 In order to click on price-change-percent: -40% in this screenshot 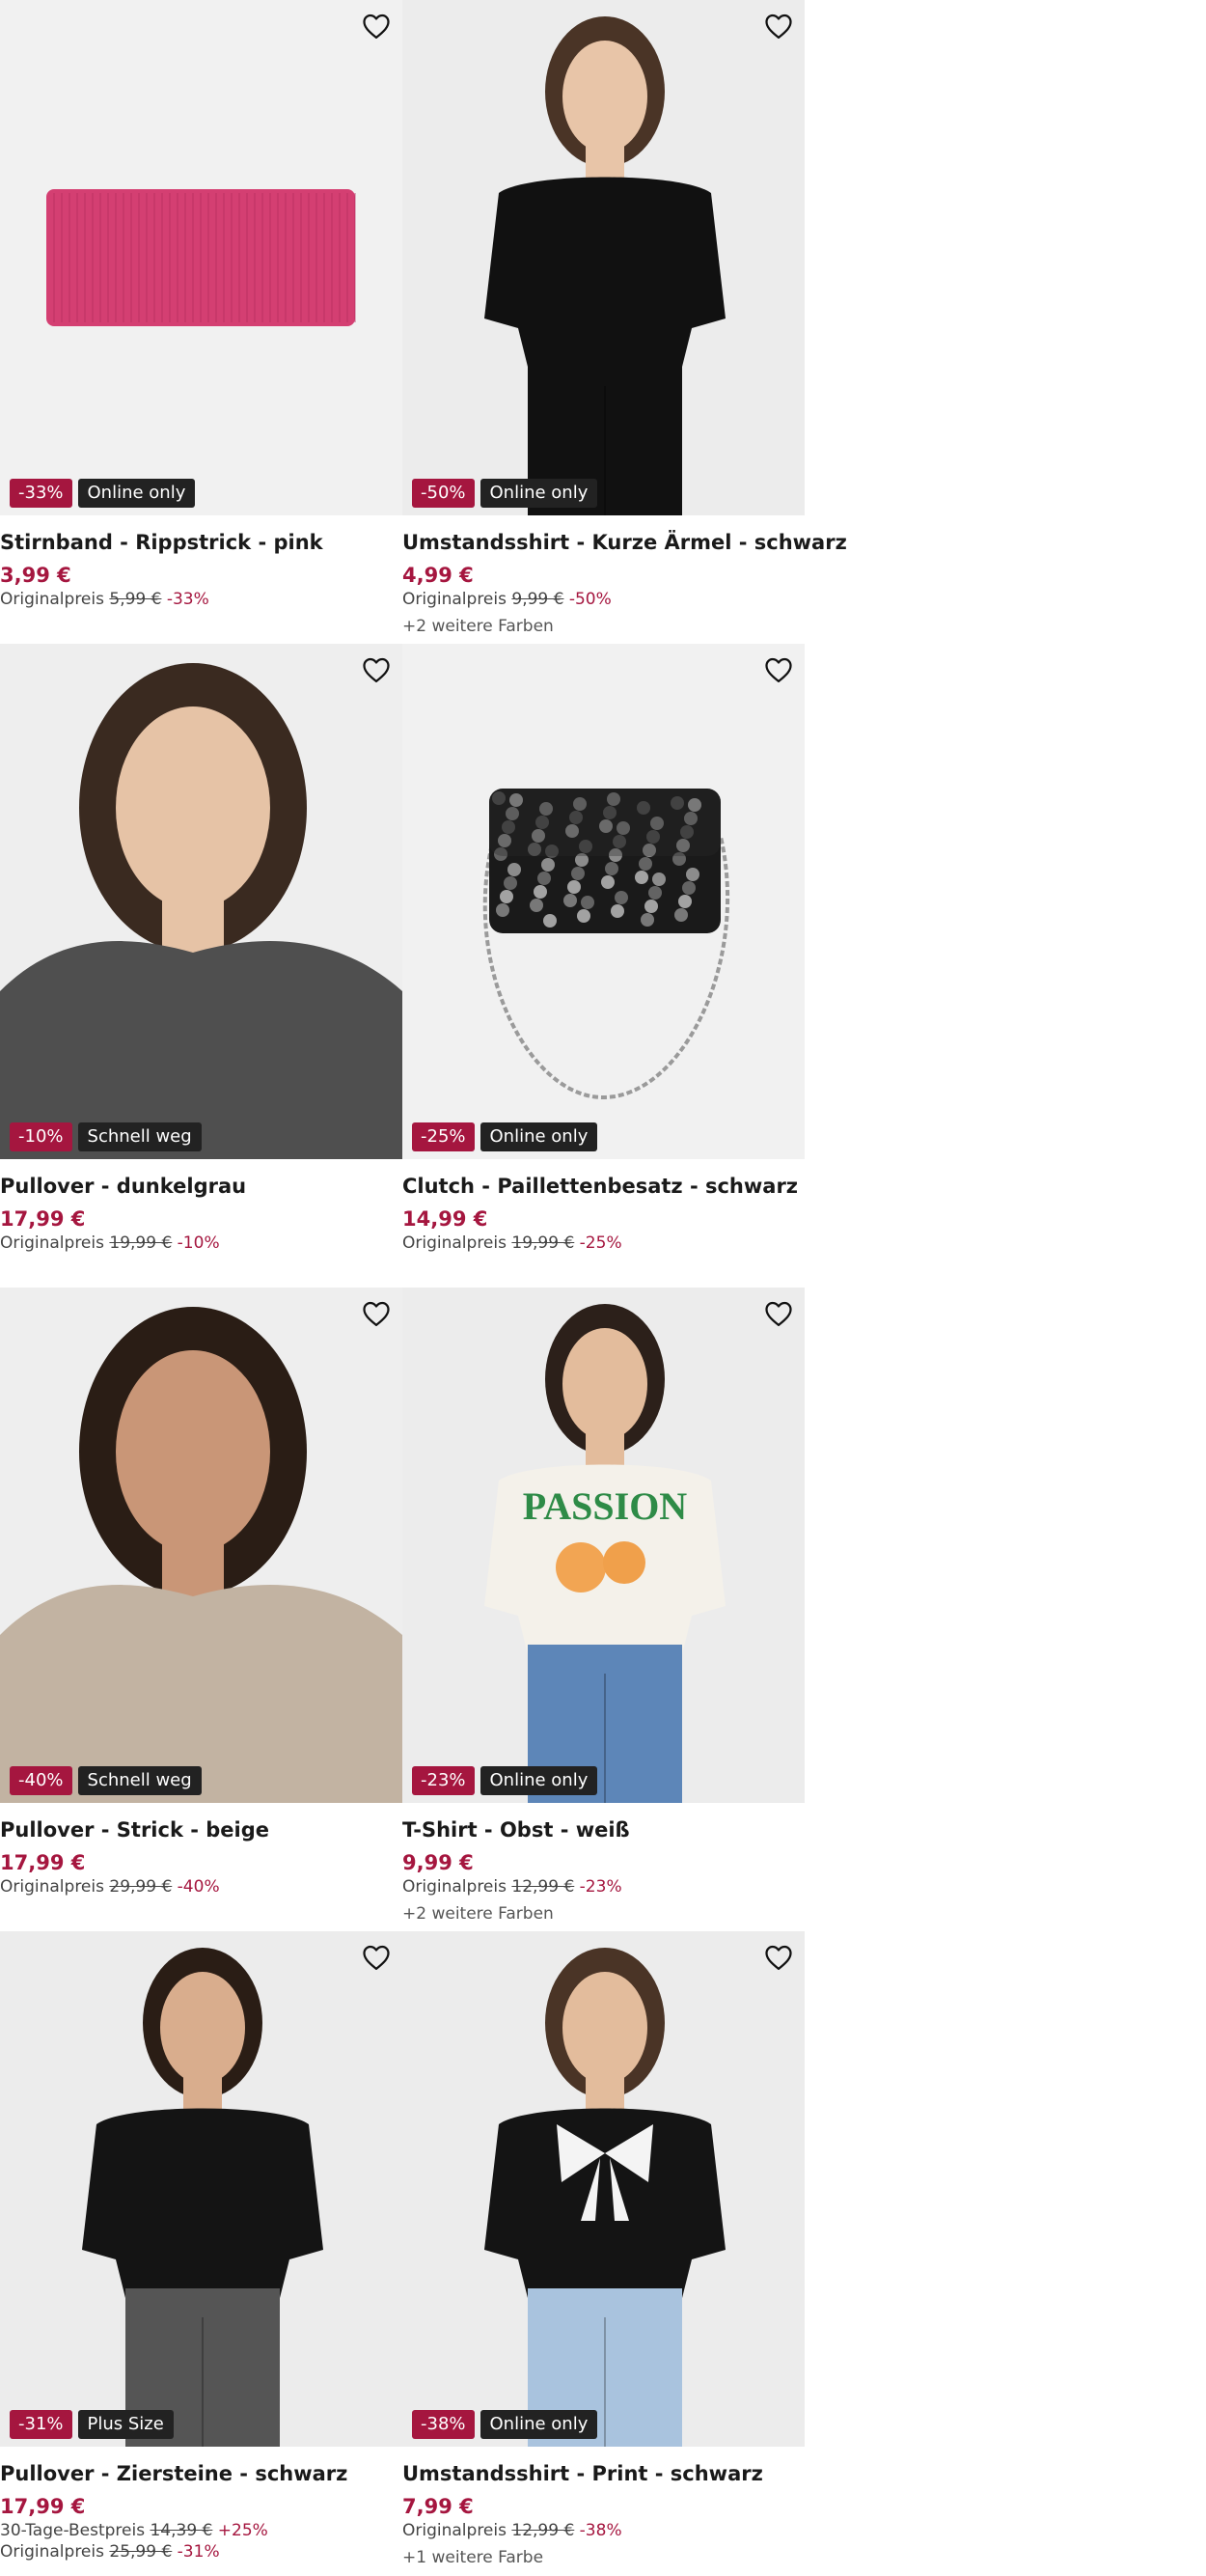, I will do `click(199, 1887)`.